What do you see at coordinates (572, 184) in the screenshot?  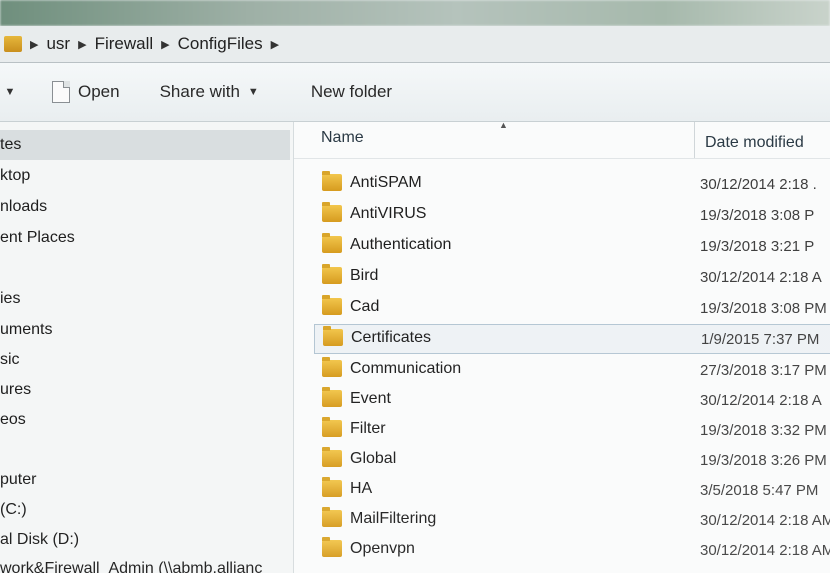 I see `list-item: AntiSPAM 30/12/2014 2:18 .` at bounding box center [572, 184].